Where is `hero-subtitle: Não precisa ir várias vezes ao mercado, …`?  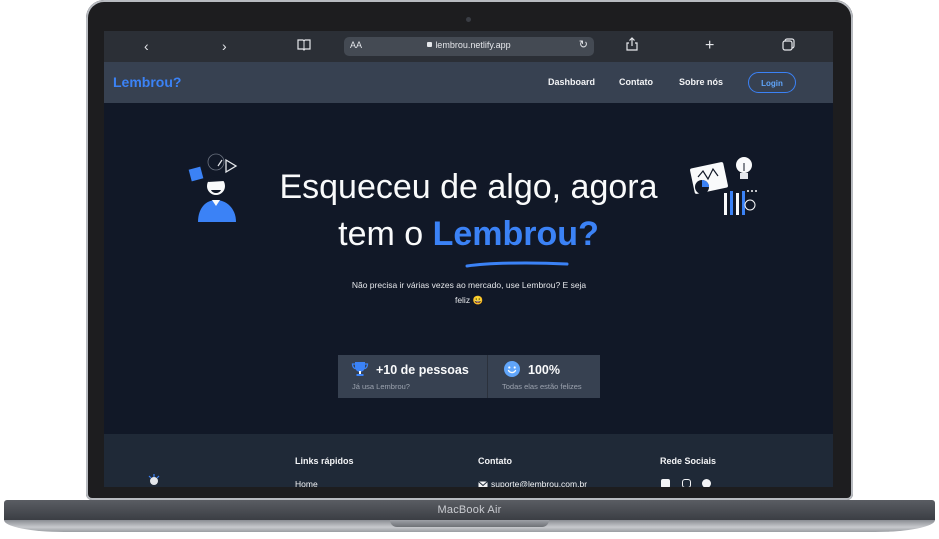 hero-subtitle: Não precisa ir várias vezes ao mercado, … is located at coordinates (469, 293).